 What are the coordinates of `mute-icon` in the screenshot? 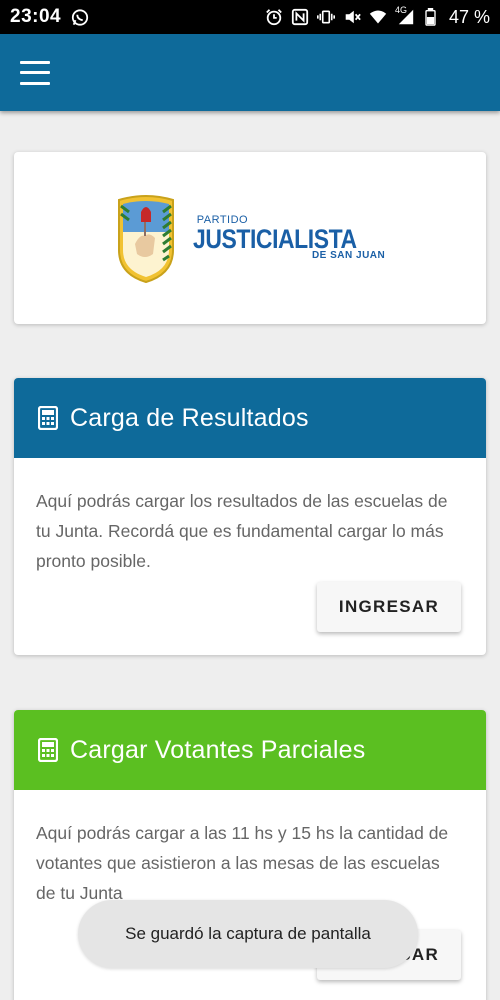 It's located at (352, 17).